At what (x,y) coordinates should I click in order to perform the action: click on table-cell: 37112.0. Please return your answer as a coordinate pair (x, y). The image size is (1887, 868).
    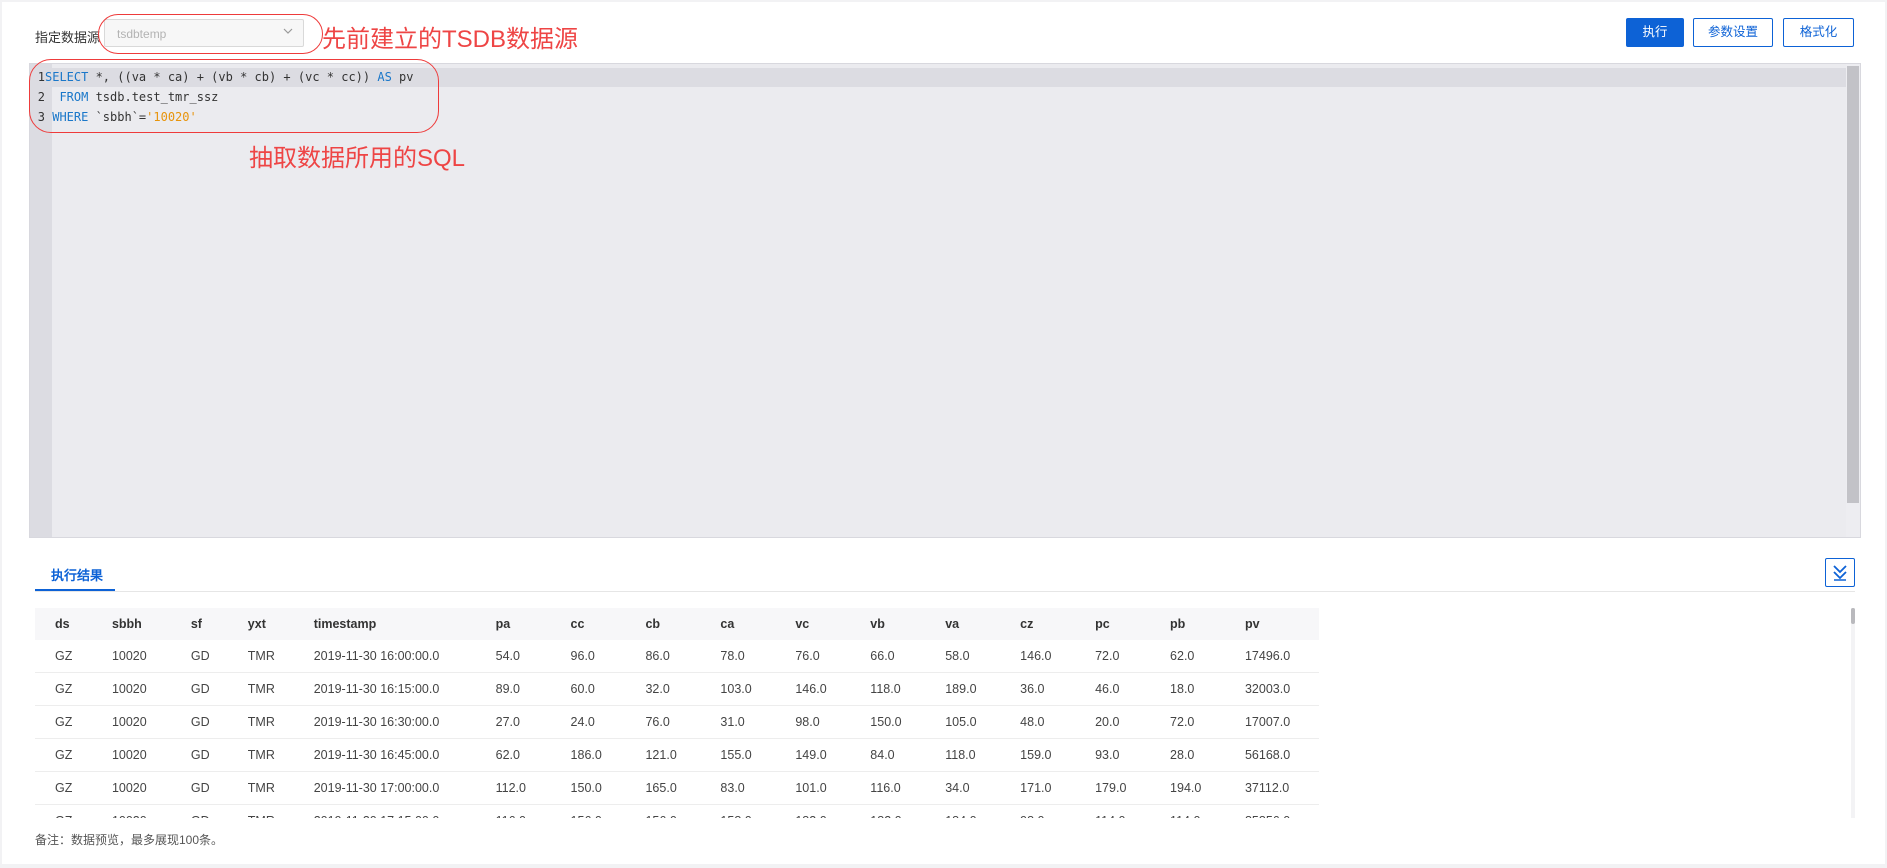
    Looking at the image, I should click on (1271, 788).